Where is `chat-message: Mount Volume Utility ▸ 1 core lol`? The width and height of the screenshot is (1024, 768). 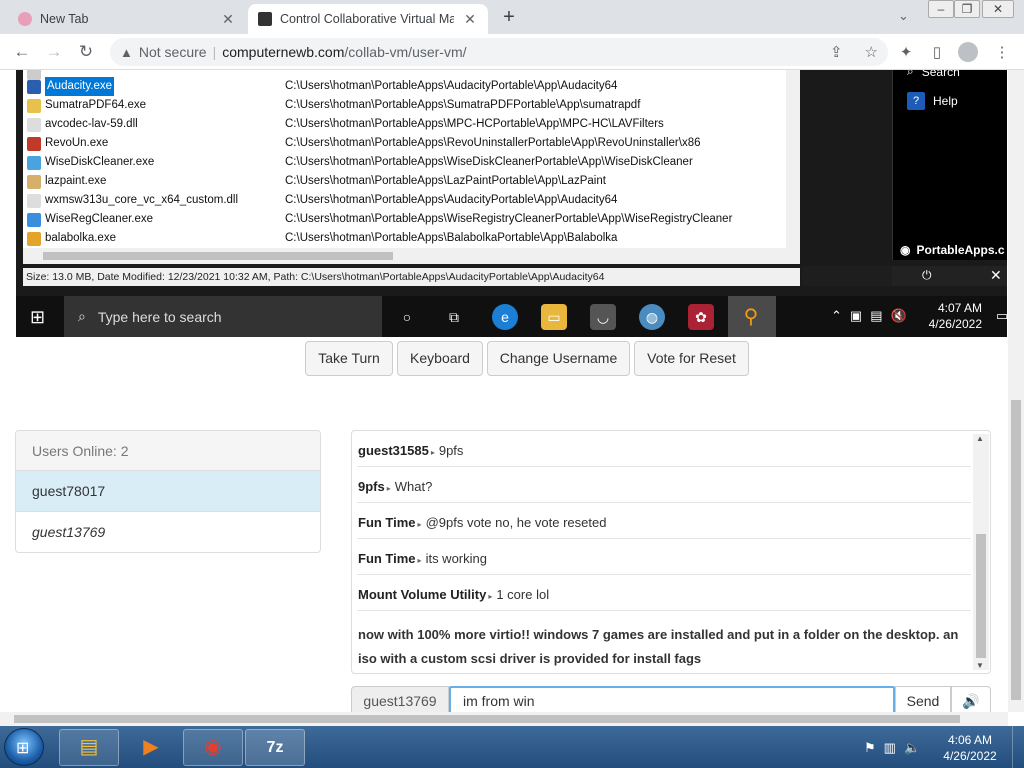 chat-message: Mount Volume Utility ▸ 1 core lol is located at coordinates (664, 595).